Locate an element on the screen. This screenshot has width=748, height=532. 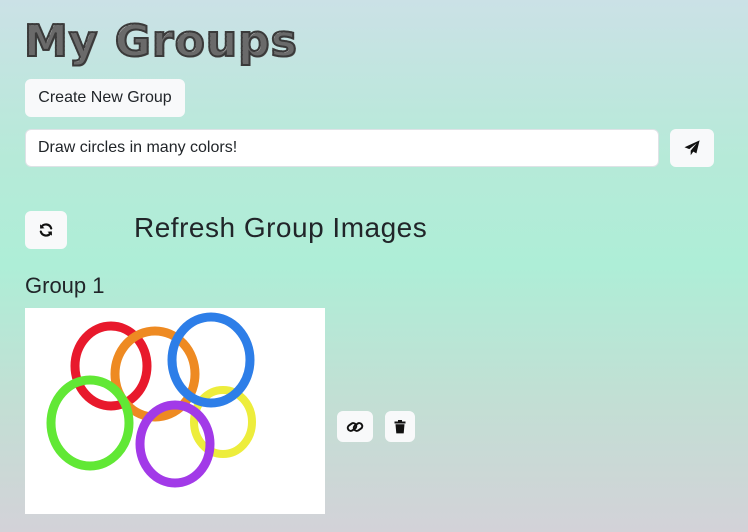
refresh-button is located at coordinates (46, 230).